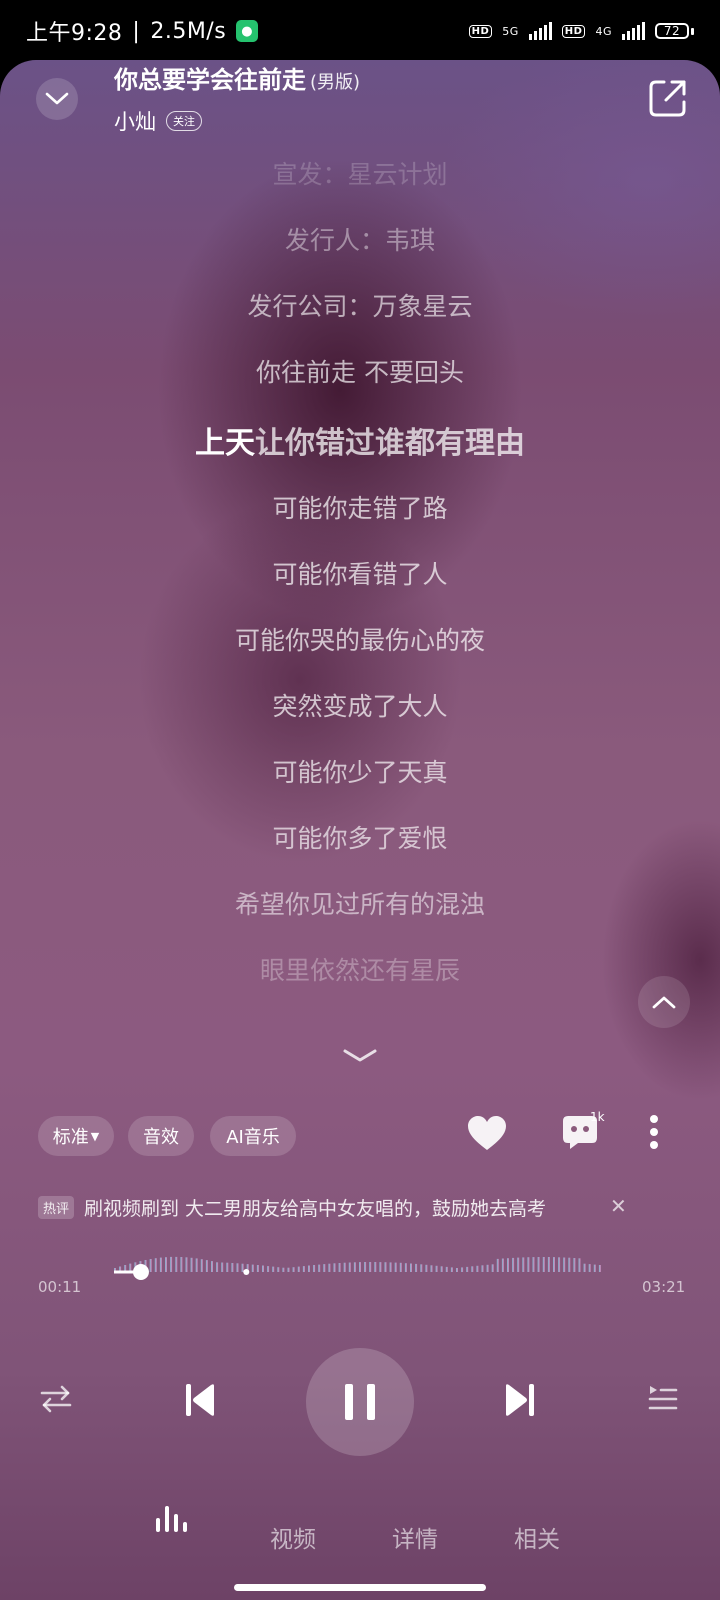 The height and width of the screenshot is (1600, 720). I want to click on playlist-icon, so click(663, 1398).